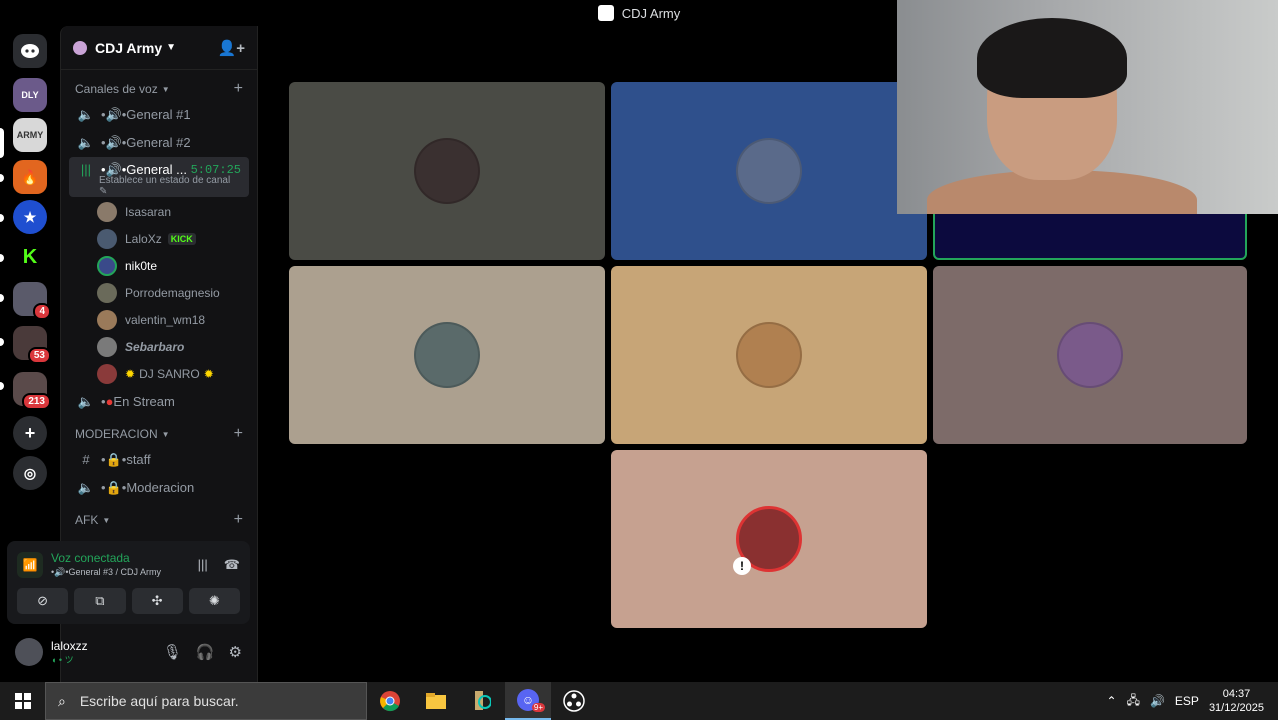 The image size is (1278, 720). I want to click on camera-off-button: ⊘, so click(43, 601).